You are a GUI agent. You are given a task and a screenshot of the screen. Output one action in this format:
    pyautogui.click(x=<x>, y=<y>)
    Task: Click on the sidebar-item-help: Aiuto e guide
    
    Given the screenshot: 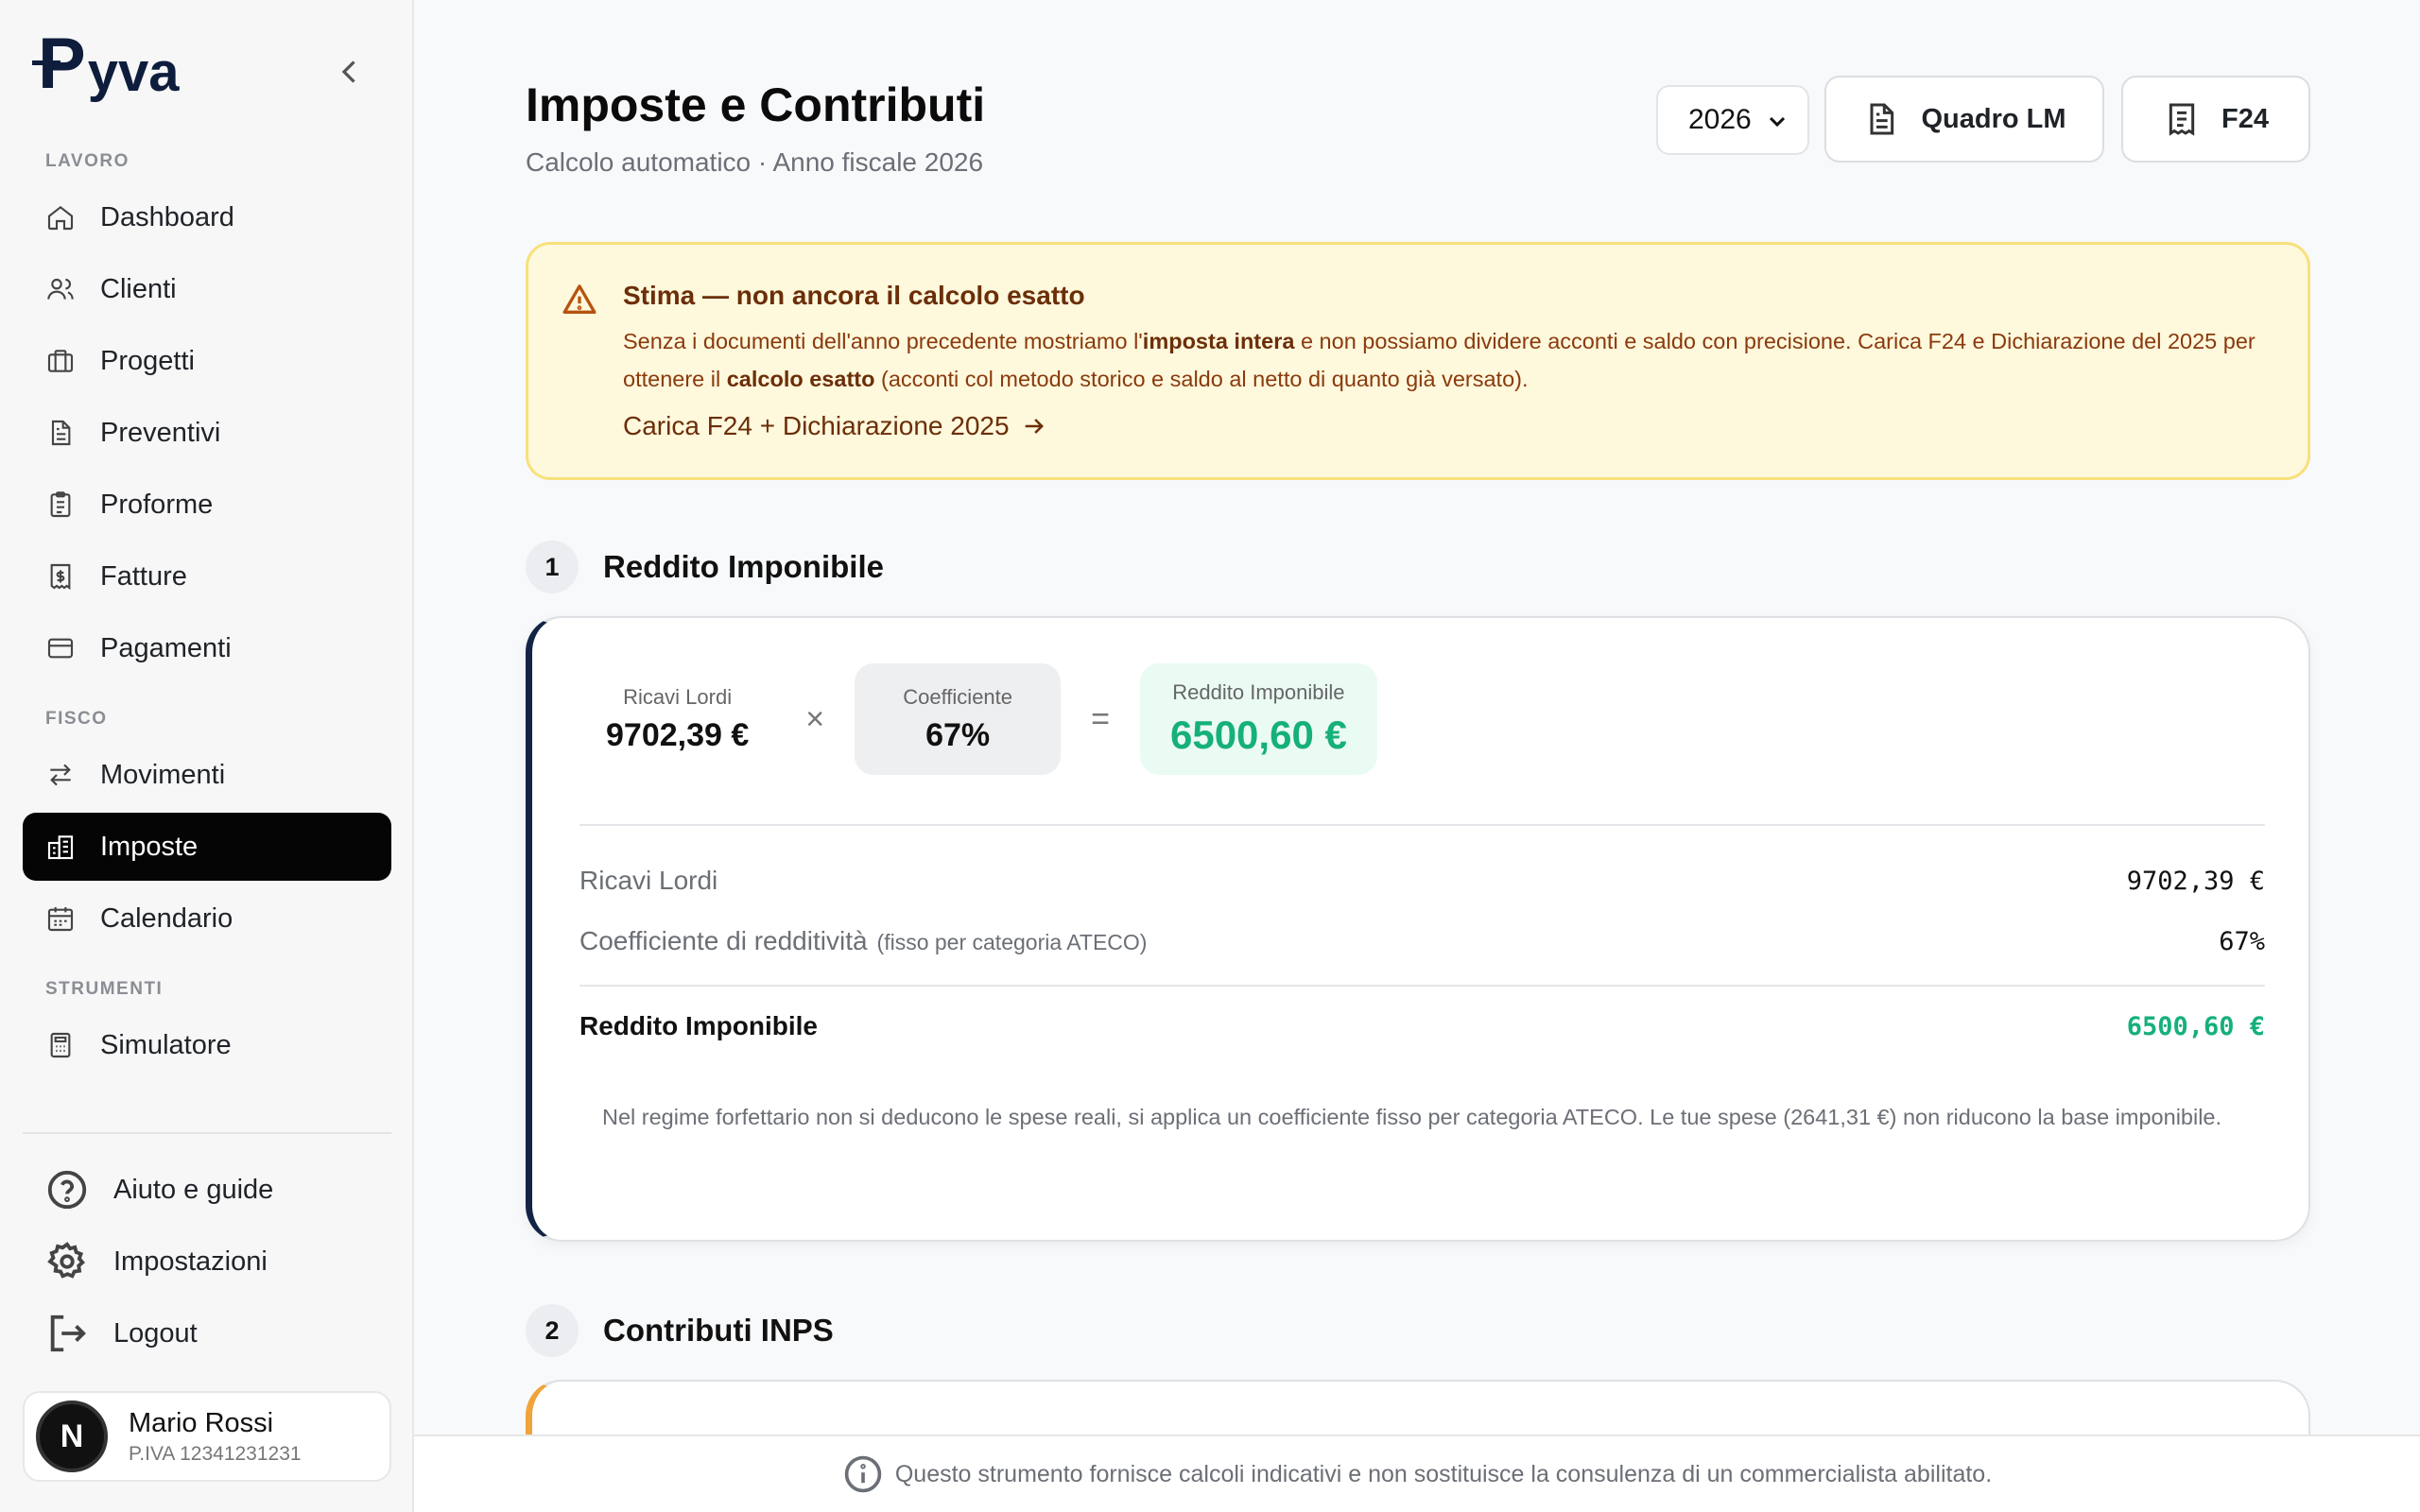 What is the action you would take?
    pyautogui.click(x=159, y=1189)
    